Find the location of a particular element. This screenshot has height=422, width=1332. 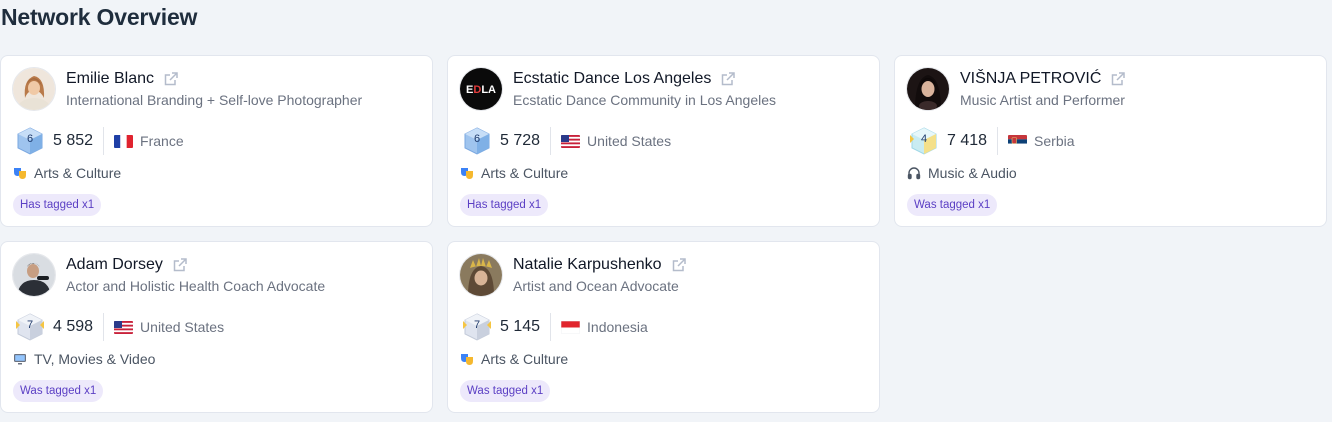

country-label: Serbia is located at coordinates (1054, 141).